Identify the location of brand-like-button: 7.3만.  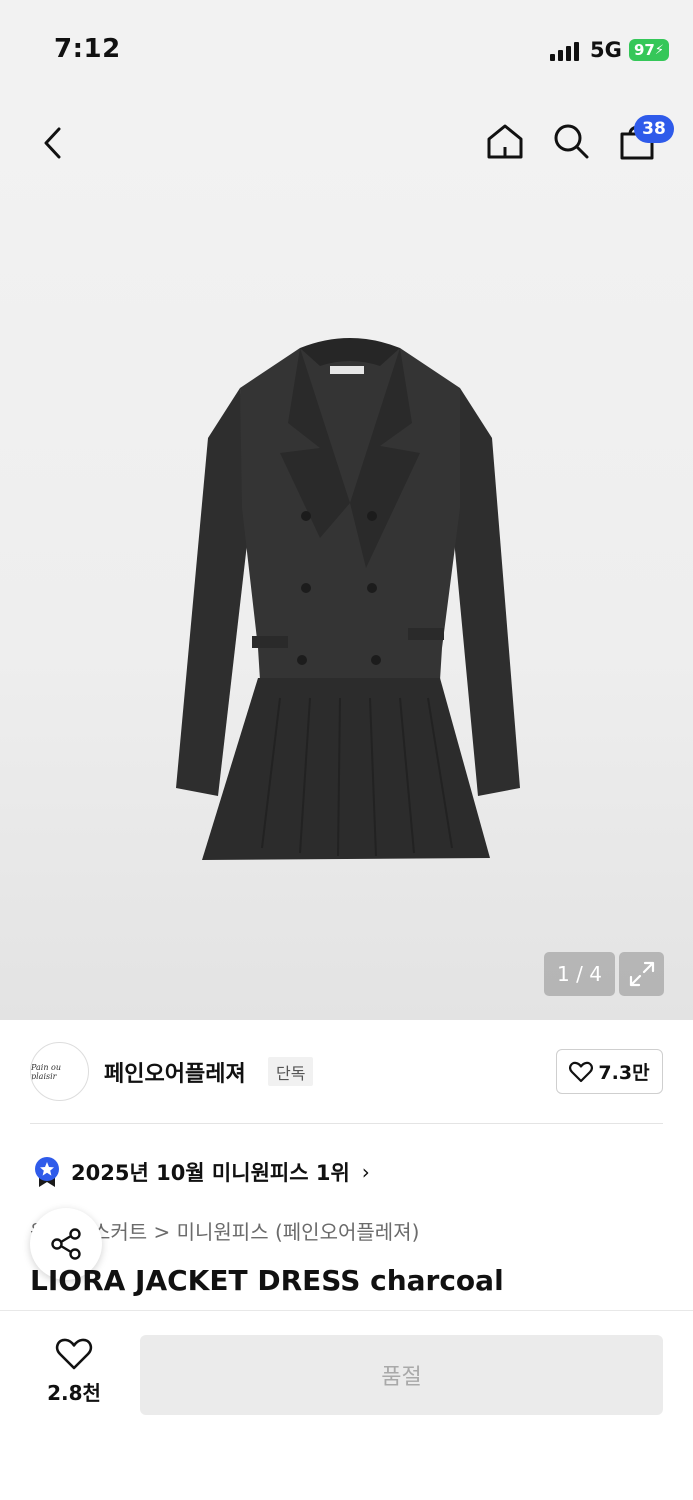
(609, 1071).